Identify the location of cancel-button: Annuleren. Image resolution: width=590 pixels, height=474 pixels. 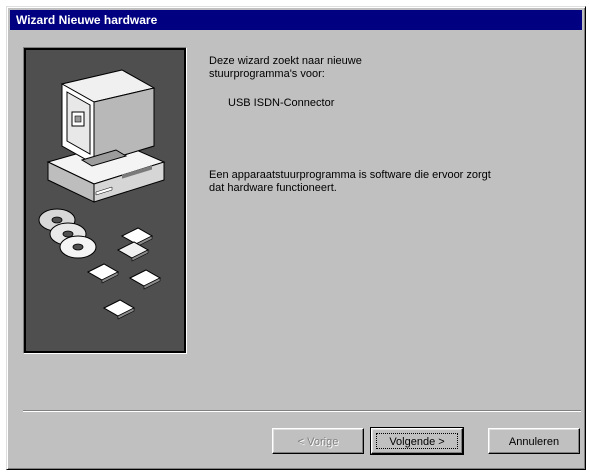
(534, 441).